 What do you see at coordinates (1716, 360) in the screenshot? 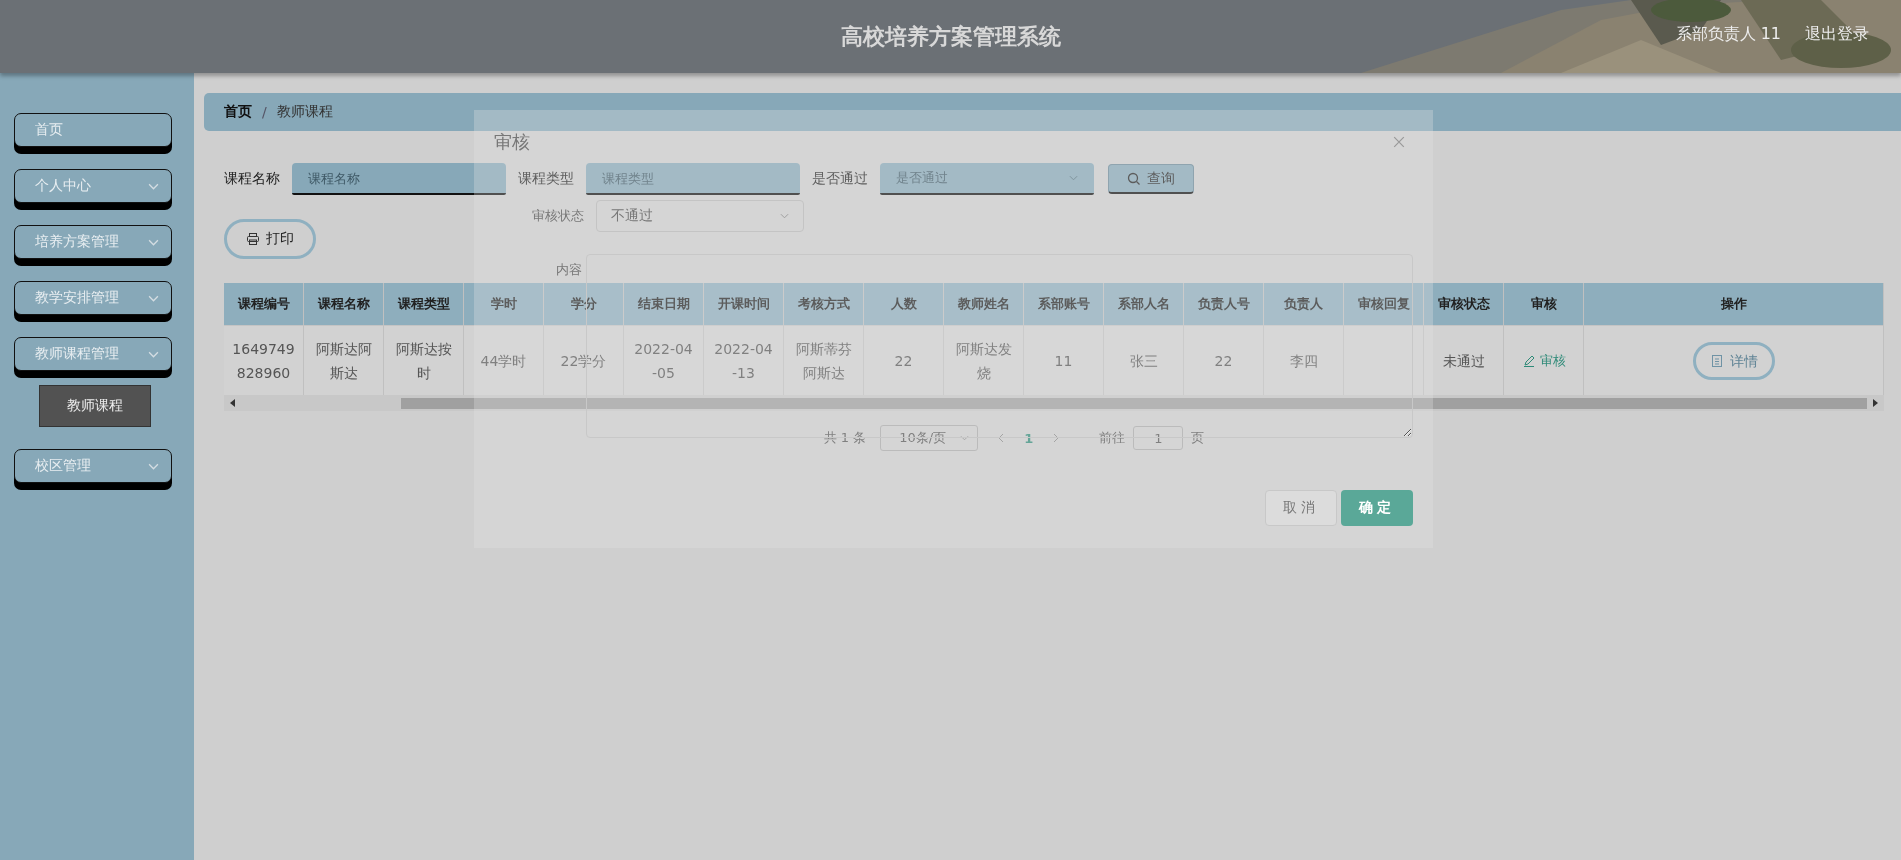
I see `document-icon` at bounding box center [1716, 360].